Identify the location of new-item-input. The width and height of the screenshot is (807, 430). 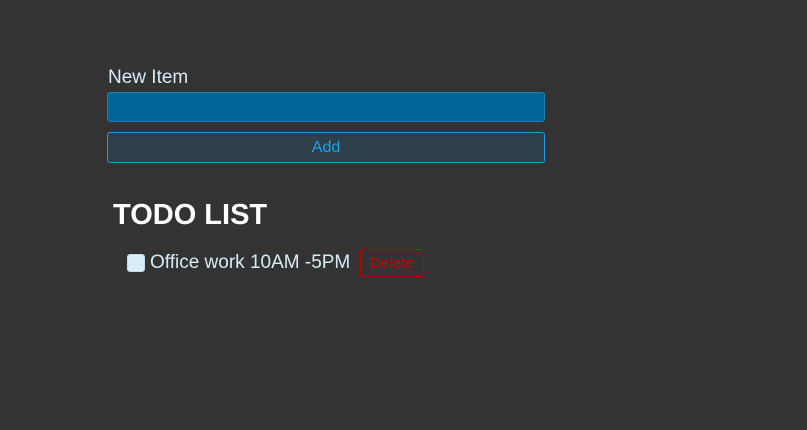
(326, 107).